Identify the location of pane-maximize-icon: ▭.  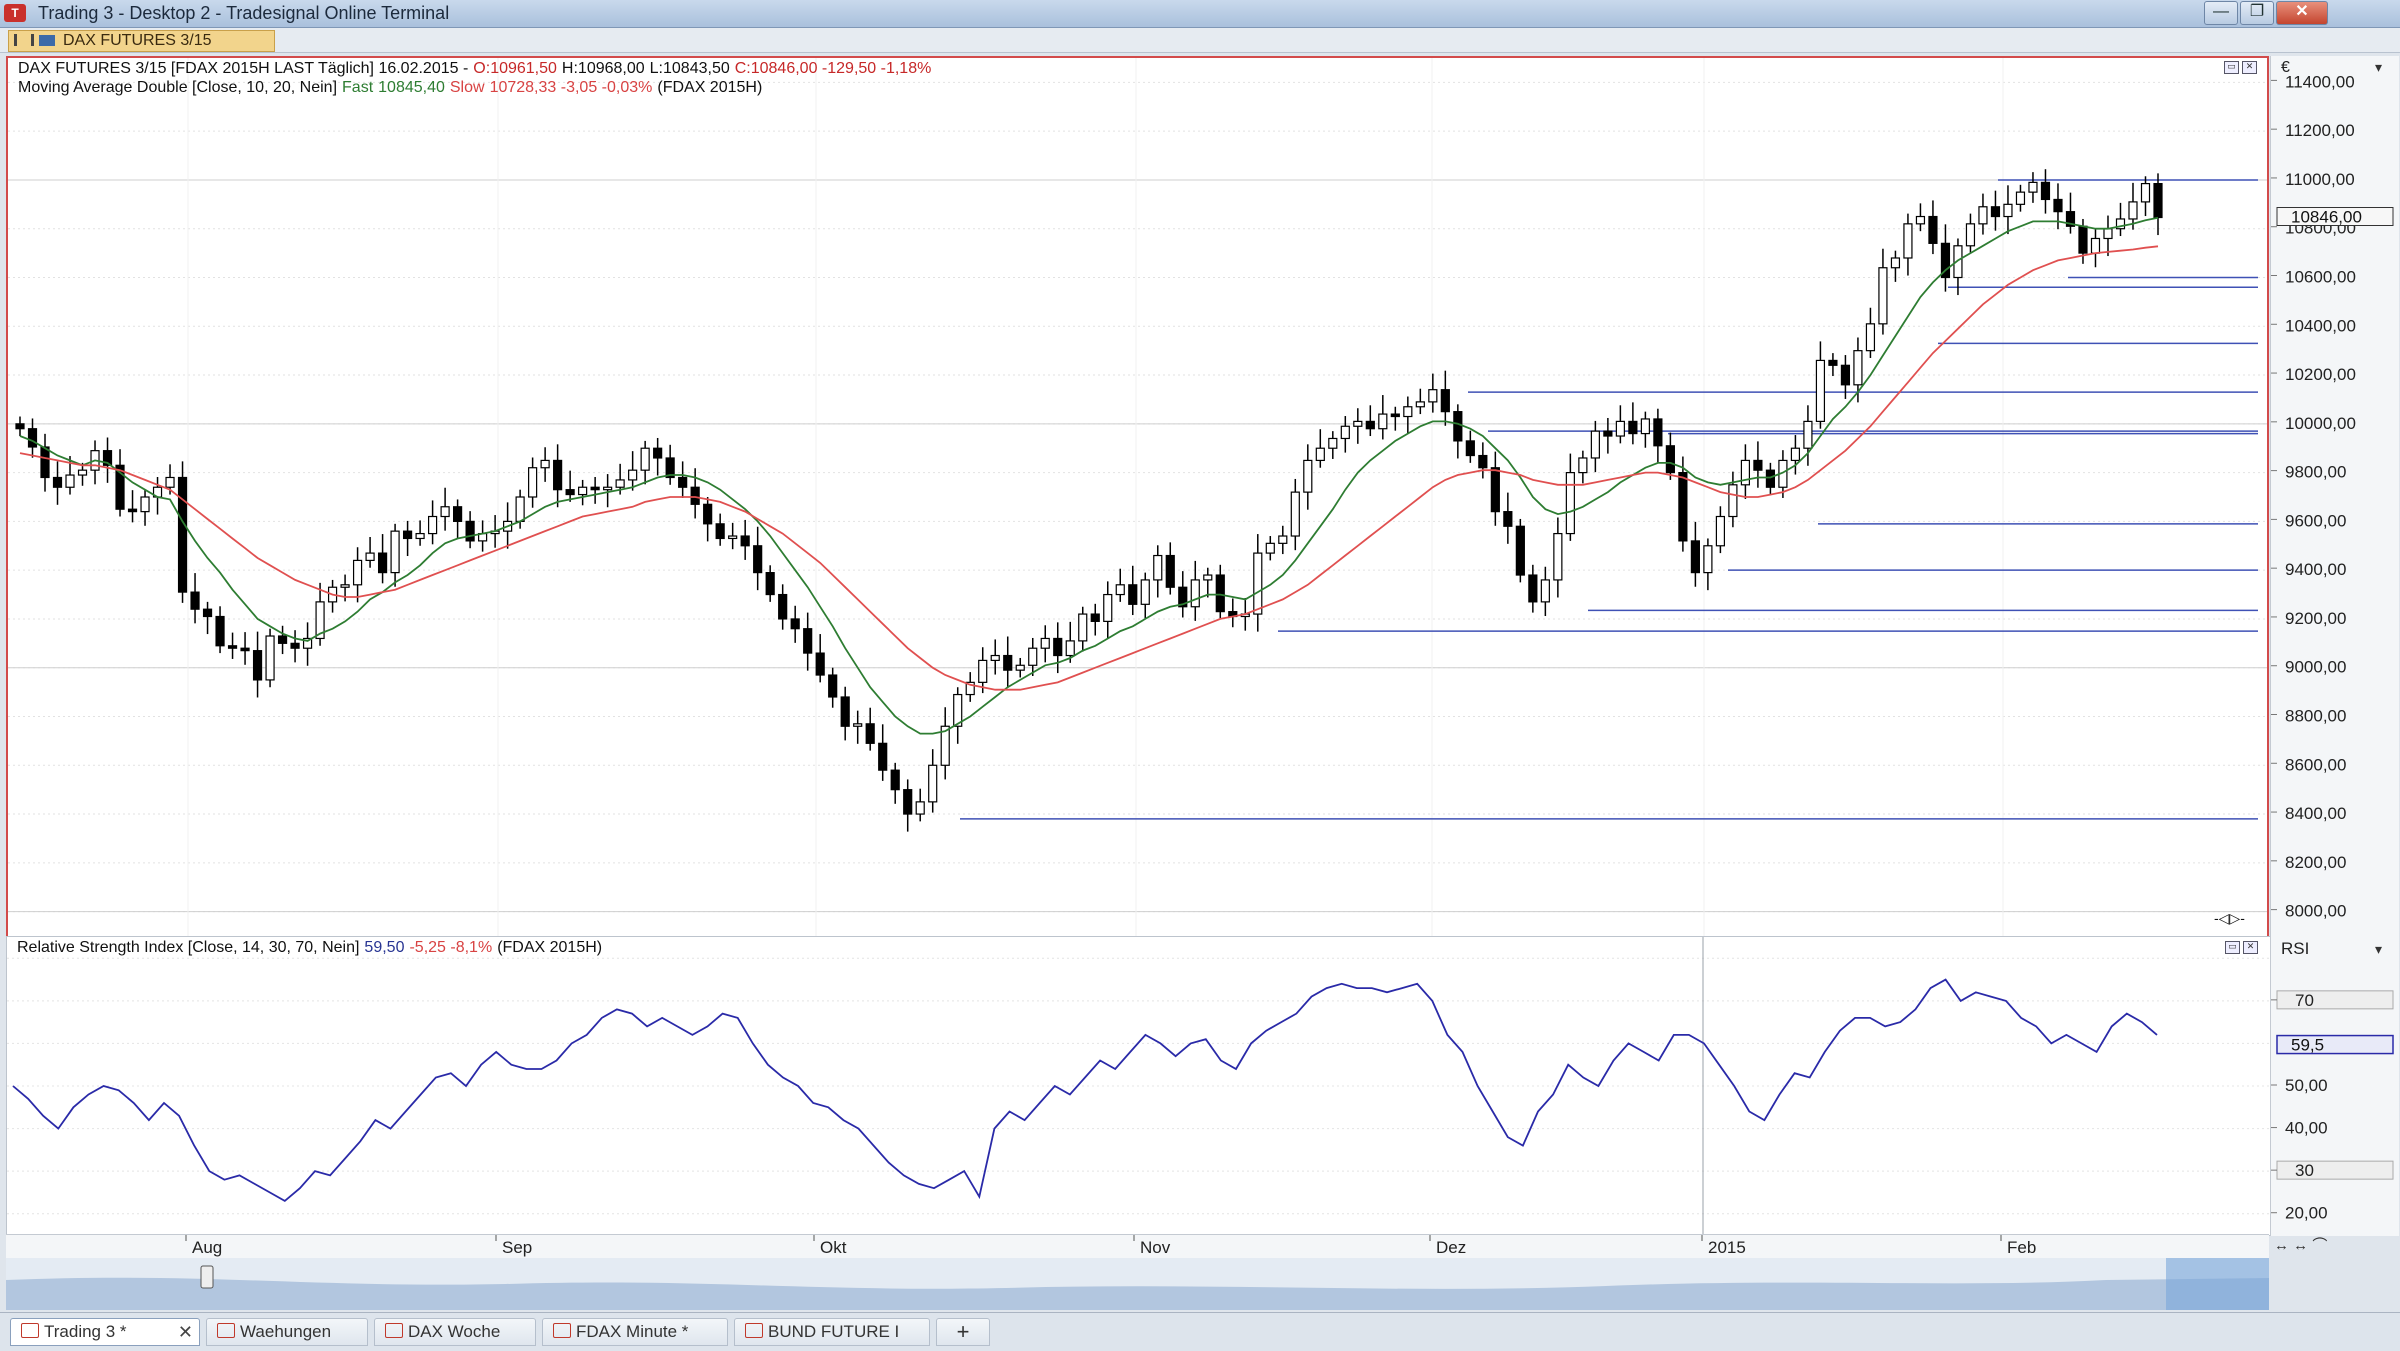
(2231, 67).